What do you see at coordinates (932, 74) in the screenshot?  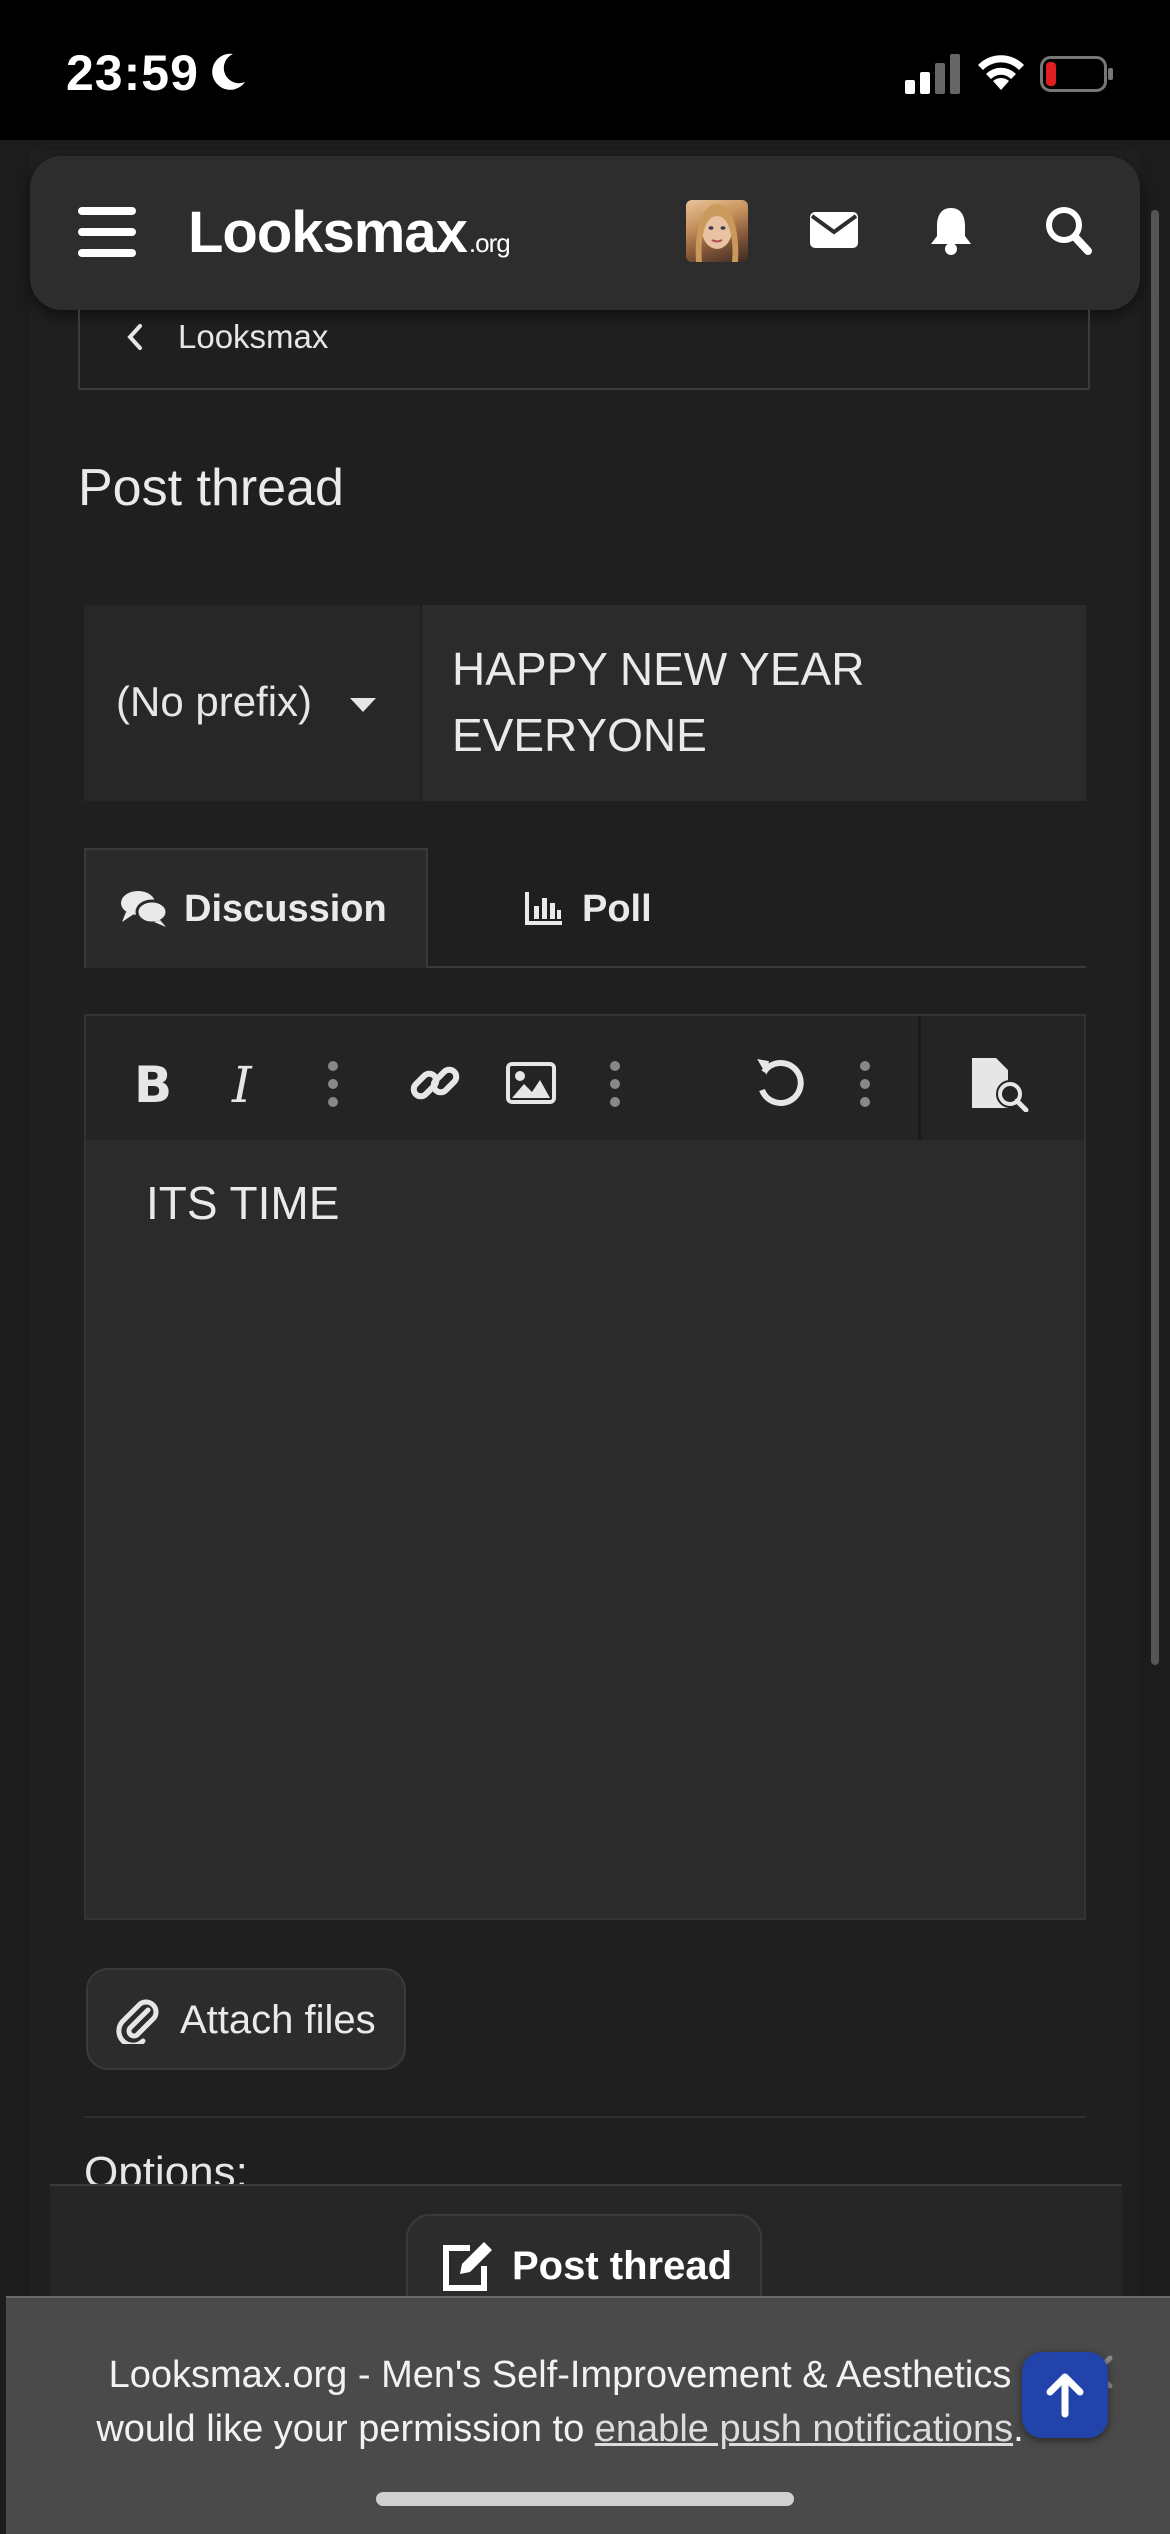 I see `cellular-signal-icon` at bounding box center [932, 74].